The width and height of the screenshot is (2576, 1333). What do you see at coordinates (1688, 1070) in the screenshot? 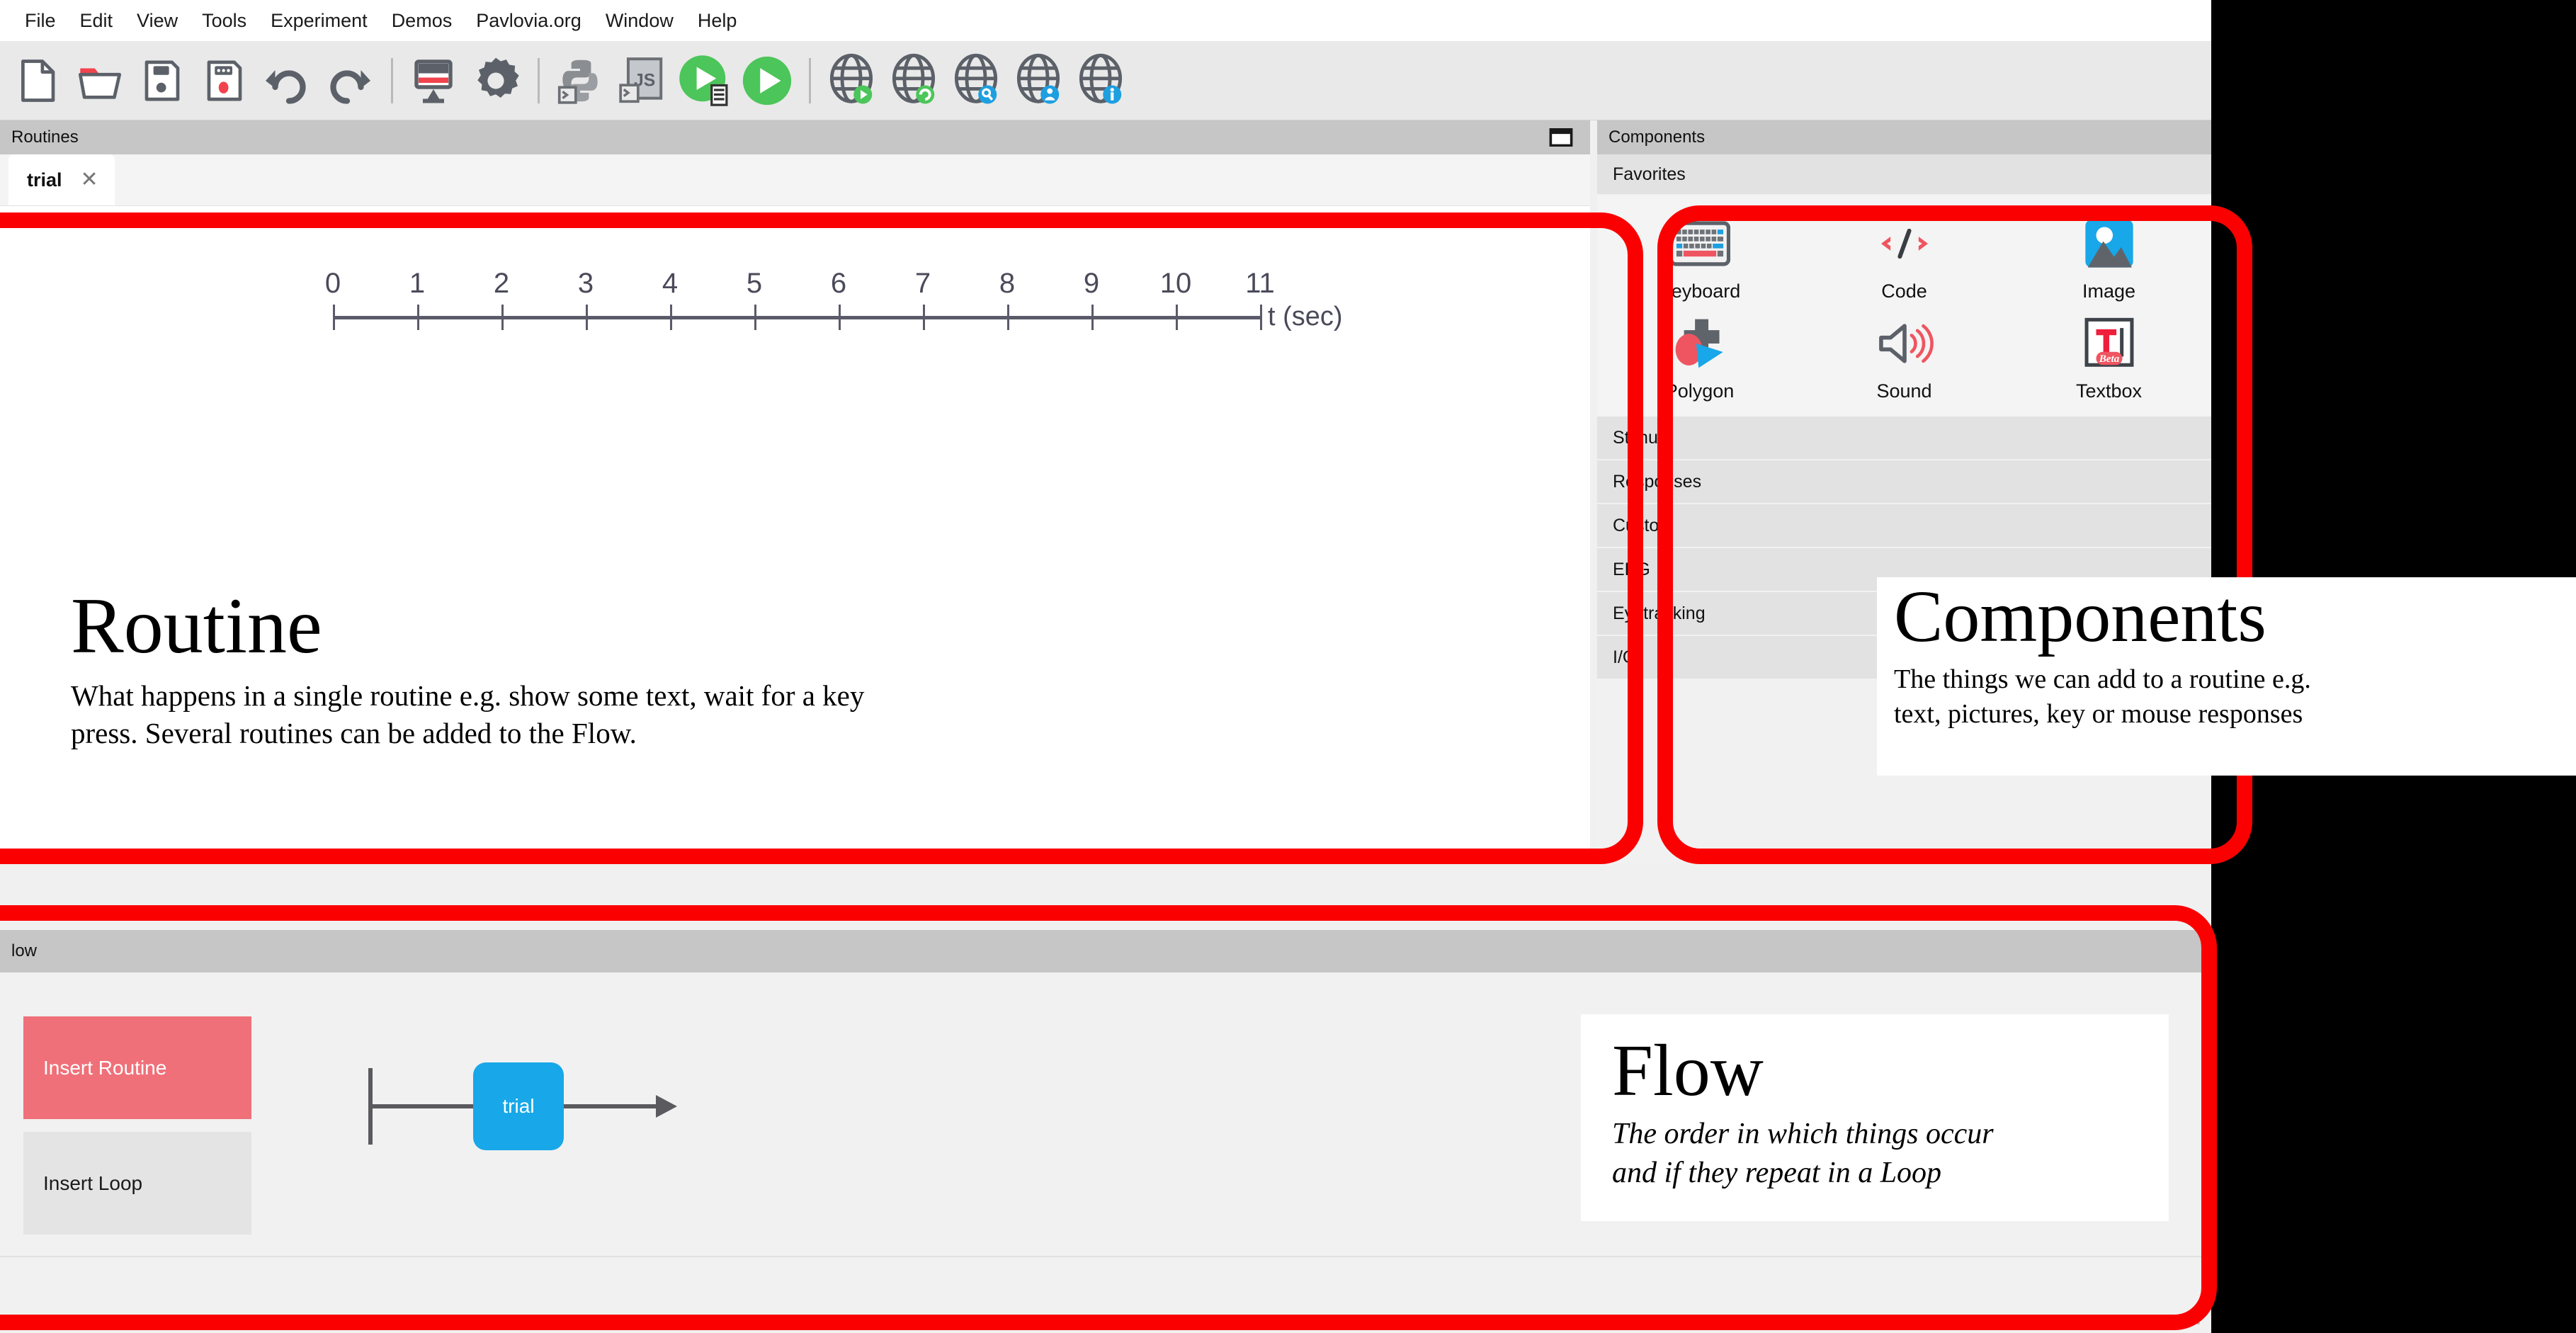
I see `annotation-title-flow: Flow` at bounding box center [1688, 1070].